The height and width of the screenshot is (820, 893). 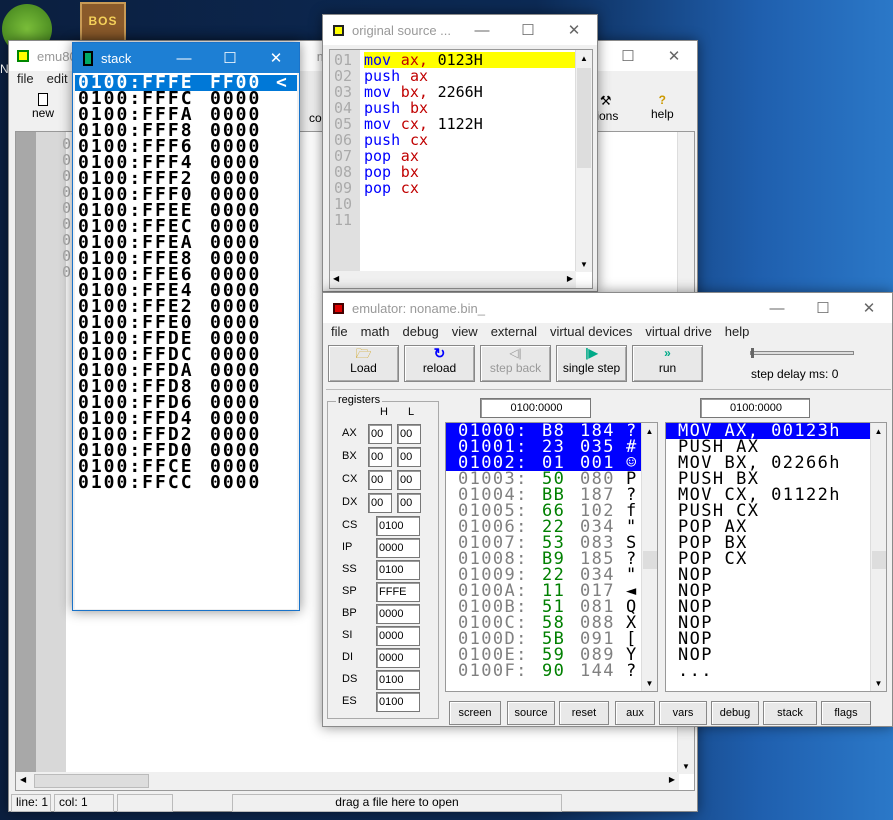 I want to click on memory-vscroll: ▲ ▼, so click(x=649, y=557).